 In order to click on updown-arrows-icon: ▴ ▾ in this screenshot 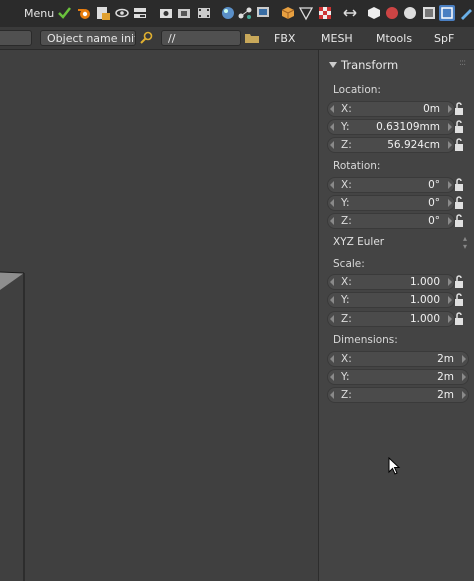, I will do `click(464, 242)`.